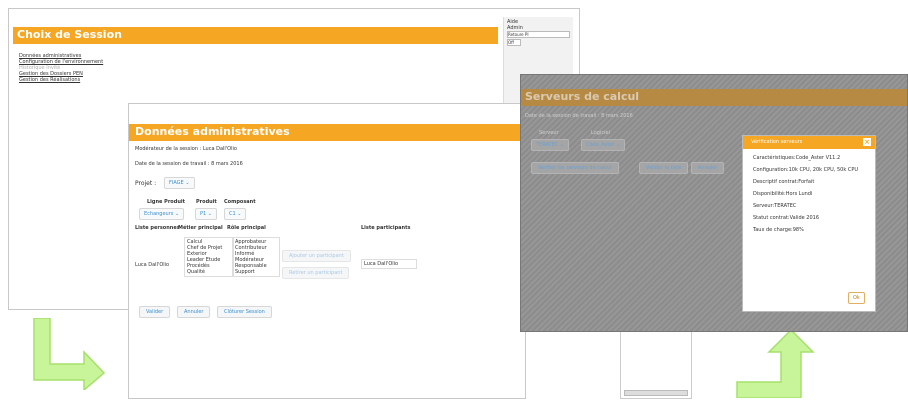 The width and height of the screenshot is (908, 400). I want to click on link-gestion-realisations: Gestion des Réalisations, so click(49, 80).